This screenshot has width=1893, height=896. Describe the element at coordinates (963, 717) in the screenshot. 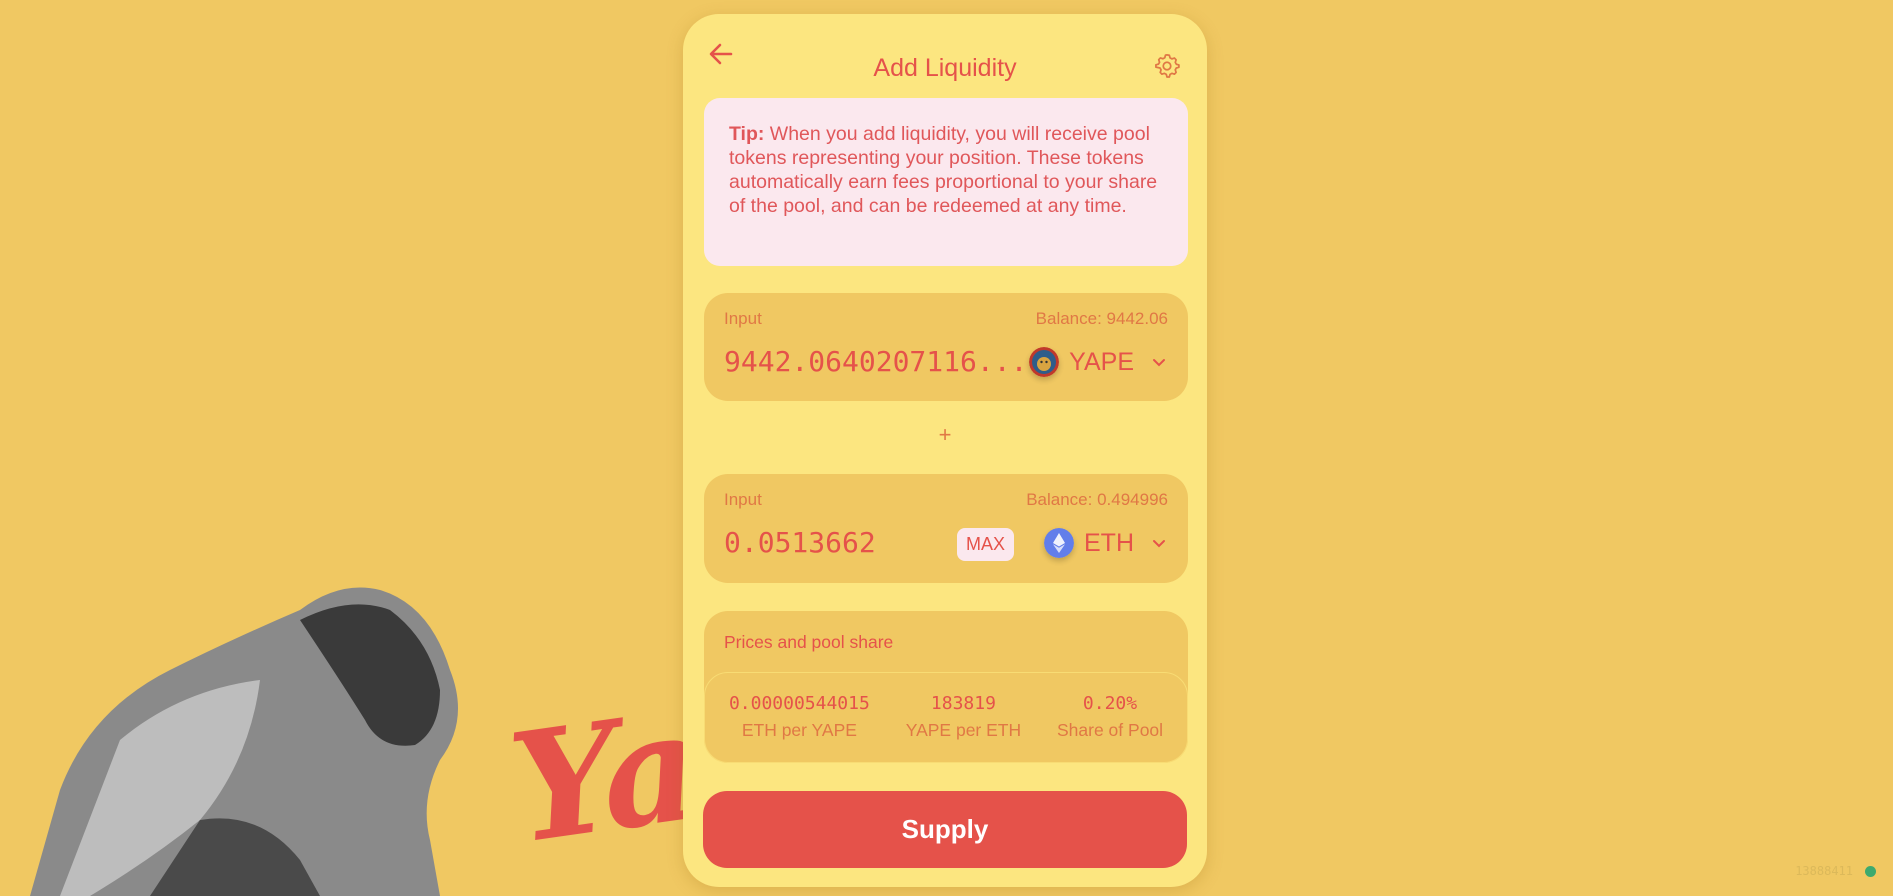

I see `stat-yape-per-eth: 183819 YAPE per ETH` at that location.